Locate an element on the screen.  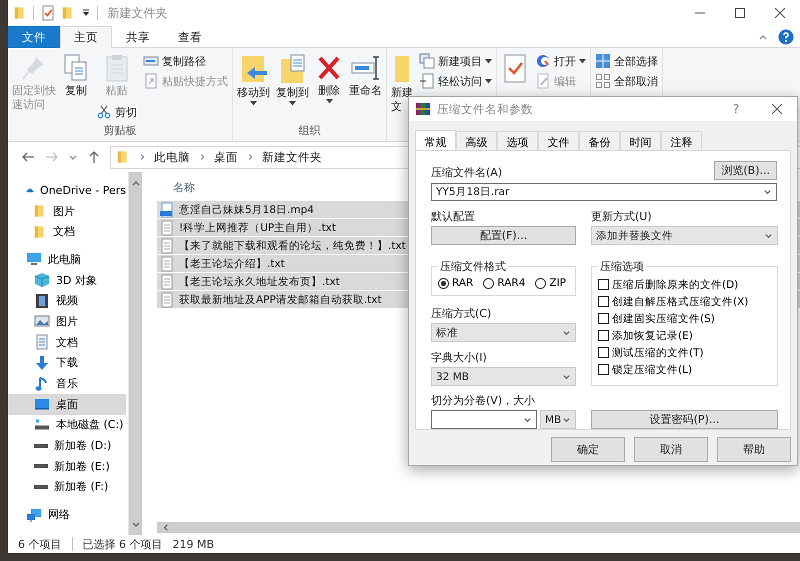
dialog-tab: 常规 is located at coordinates (435, 140).